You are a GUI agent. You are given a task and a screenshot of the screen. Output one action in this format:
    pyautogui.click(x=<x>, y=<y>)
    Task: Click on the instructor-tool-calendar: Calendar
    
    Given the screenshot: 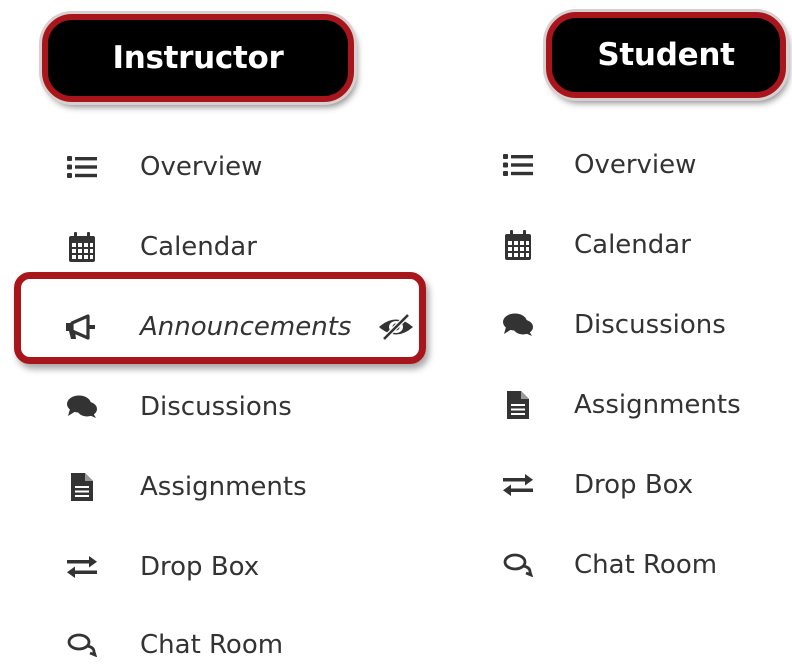 What is the action you would take?
    pyautogui.click(x=229, y=247)
    